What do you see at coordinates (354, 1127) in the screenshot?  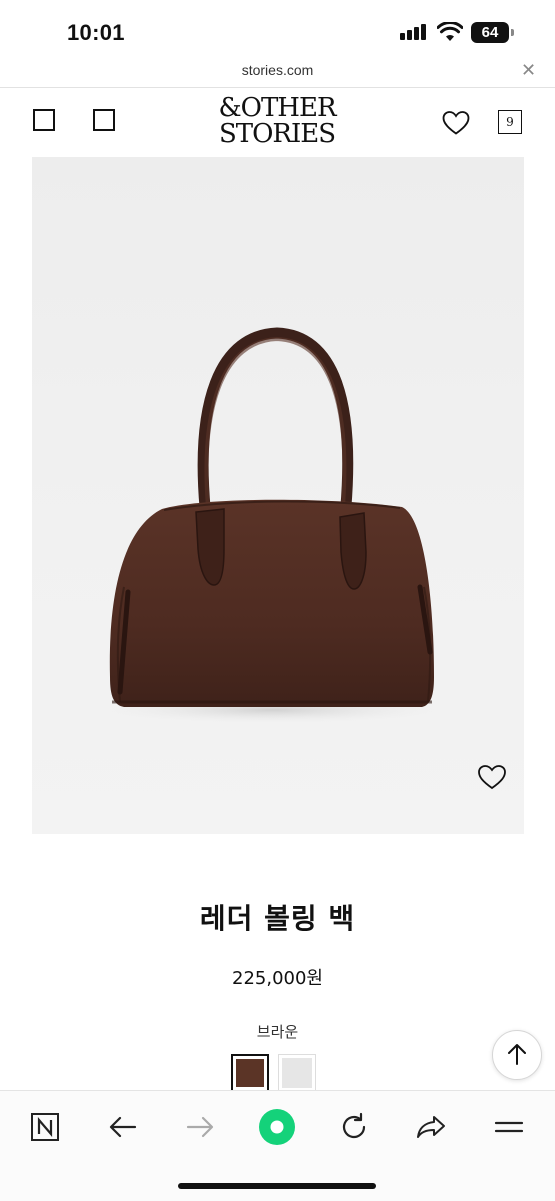 I see `reload-icon` at bounding box center [354, 1127].